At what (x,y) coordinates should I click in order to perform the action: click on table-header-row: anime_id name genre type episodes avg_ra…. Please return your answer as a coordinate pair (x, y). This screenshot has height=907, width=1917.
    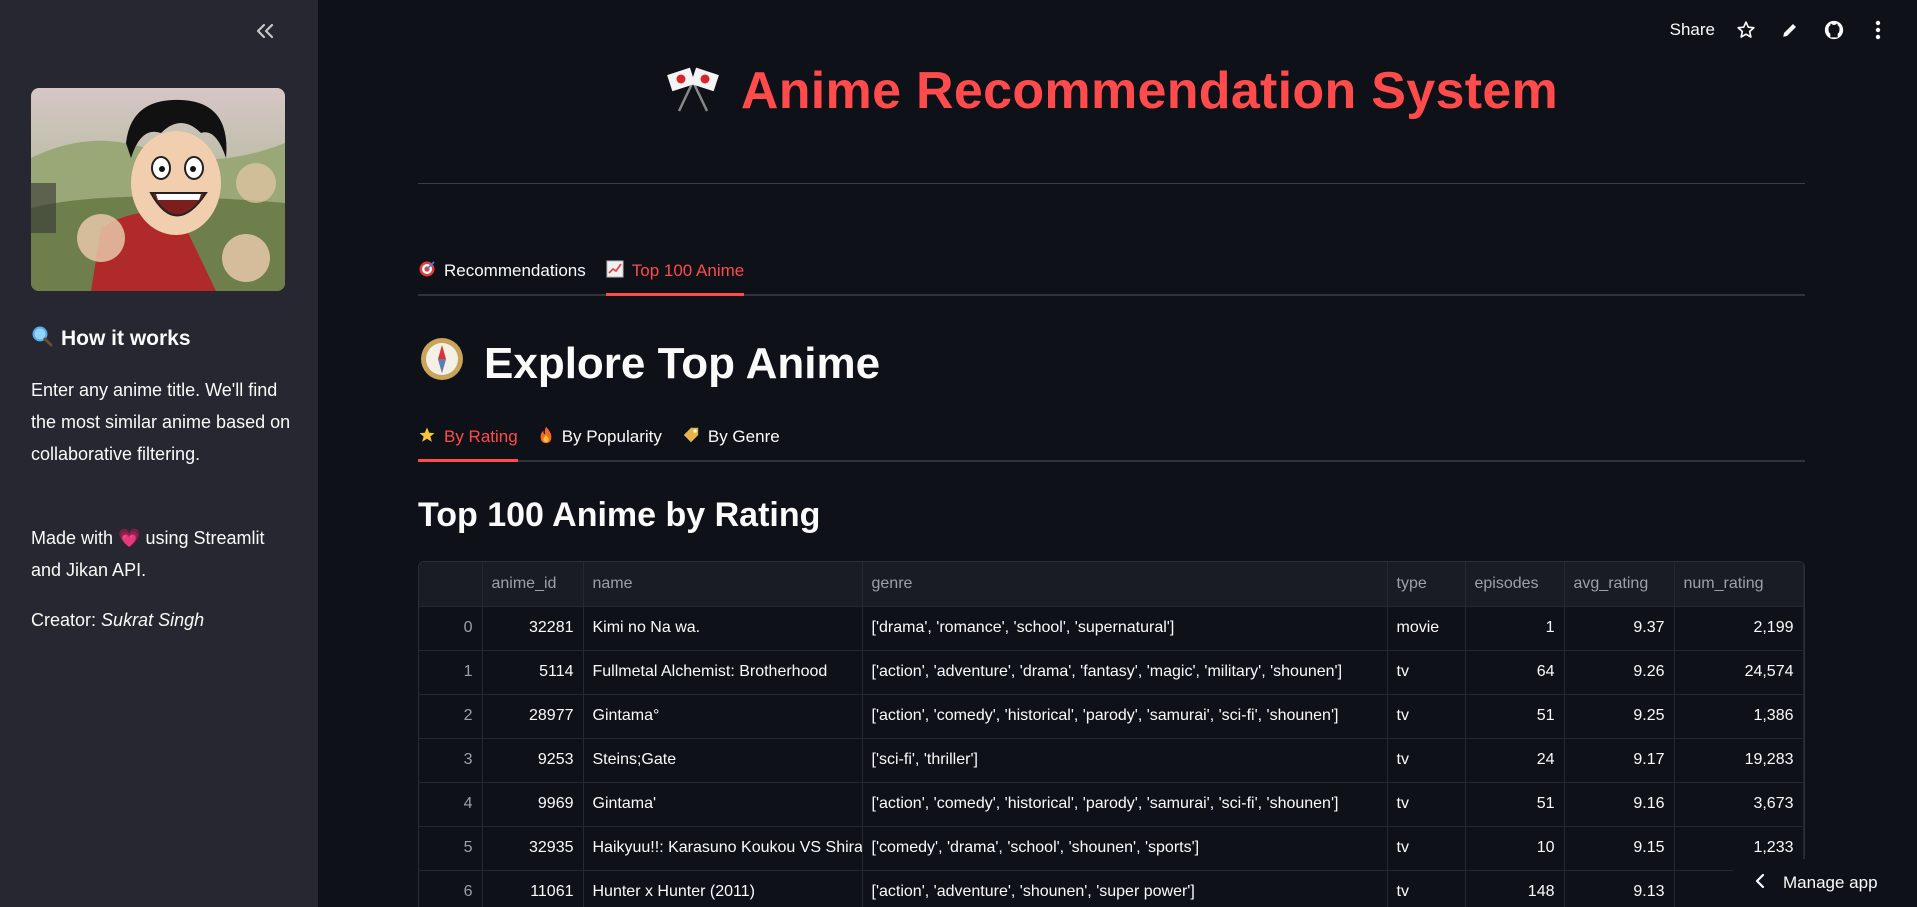
    Looking at the image, I should click on (1111, 584).